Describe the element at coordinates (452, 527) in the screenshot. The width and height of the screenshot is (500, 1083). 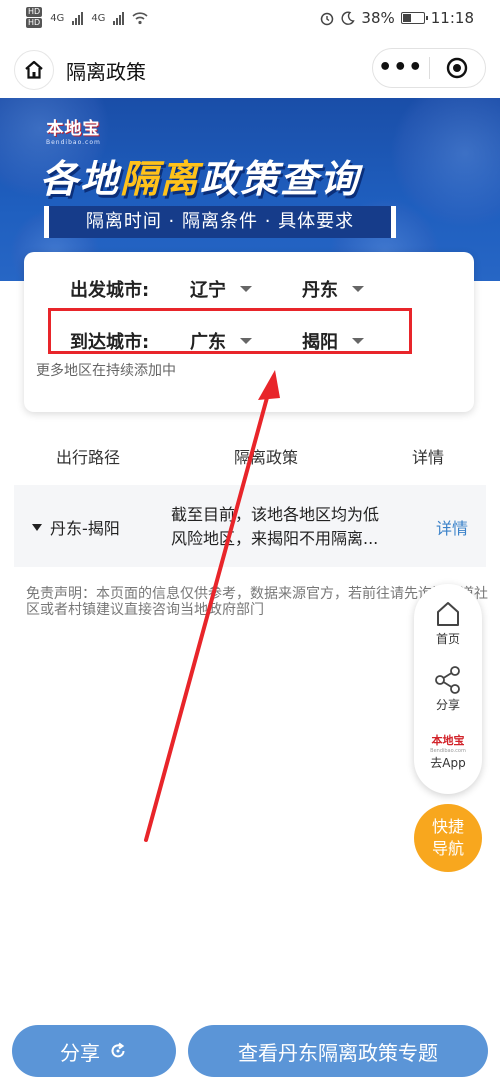
I see `detail-link: 详情` at that location.